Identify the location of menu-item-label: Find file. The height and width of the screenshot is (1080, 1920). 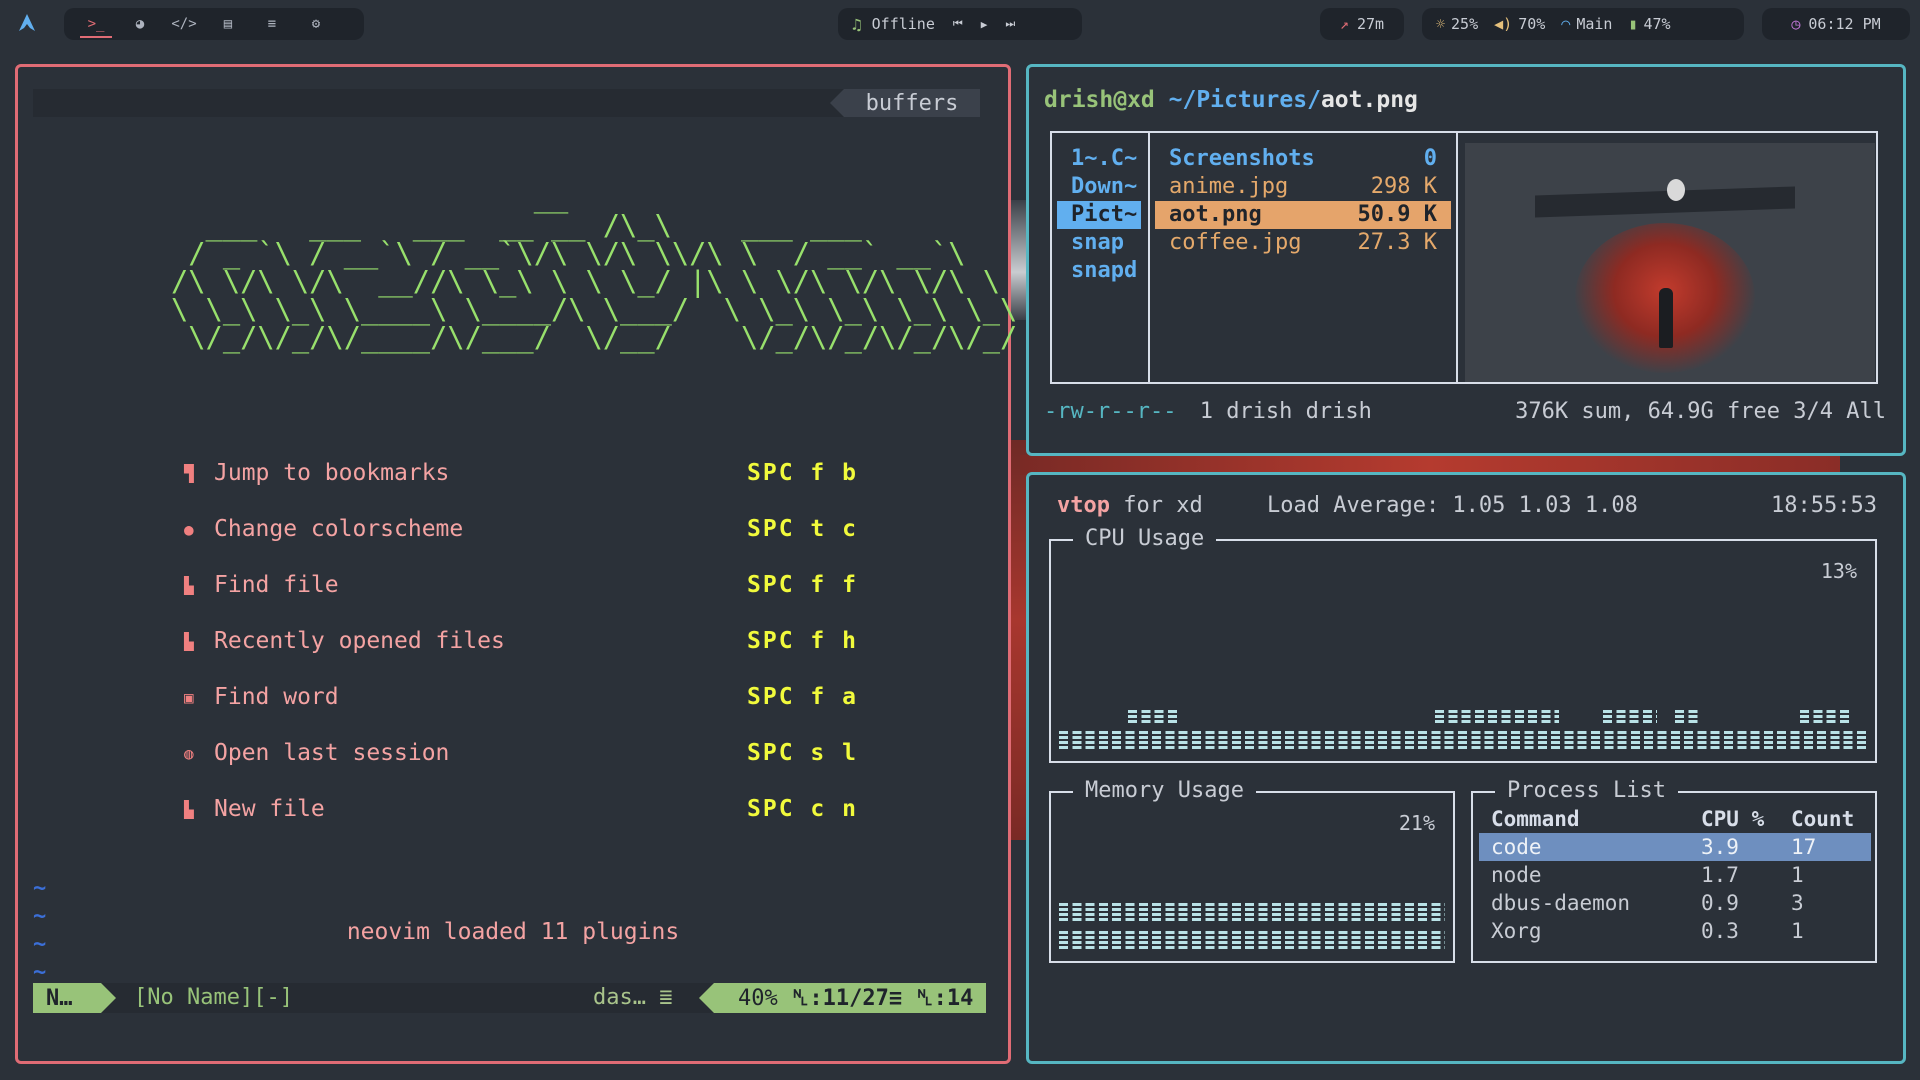
(276, 585).